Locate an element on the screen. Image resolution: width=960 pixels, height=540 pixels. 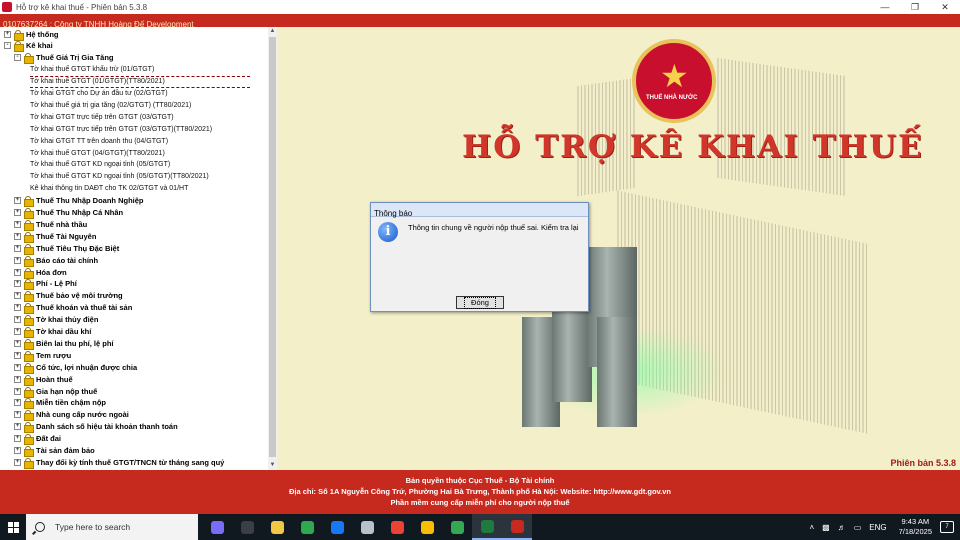
tree-group-item: + Phí - Lệ Phí is located at coordinates (45, 284).